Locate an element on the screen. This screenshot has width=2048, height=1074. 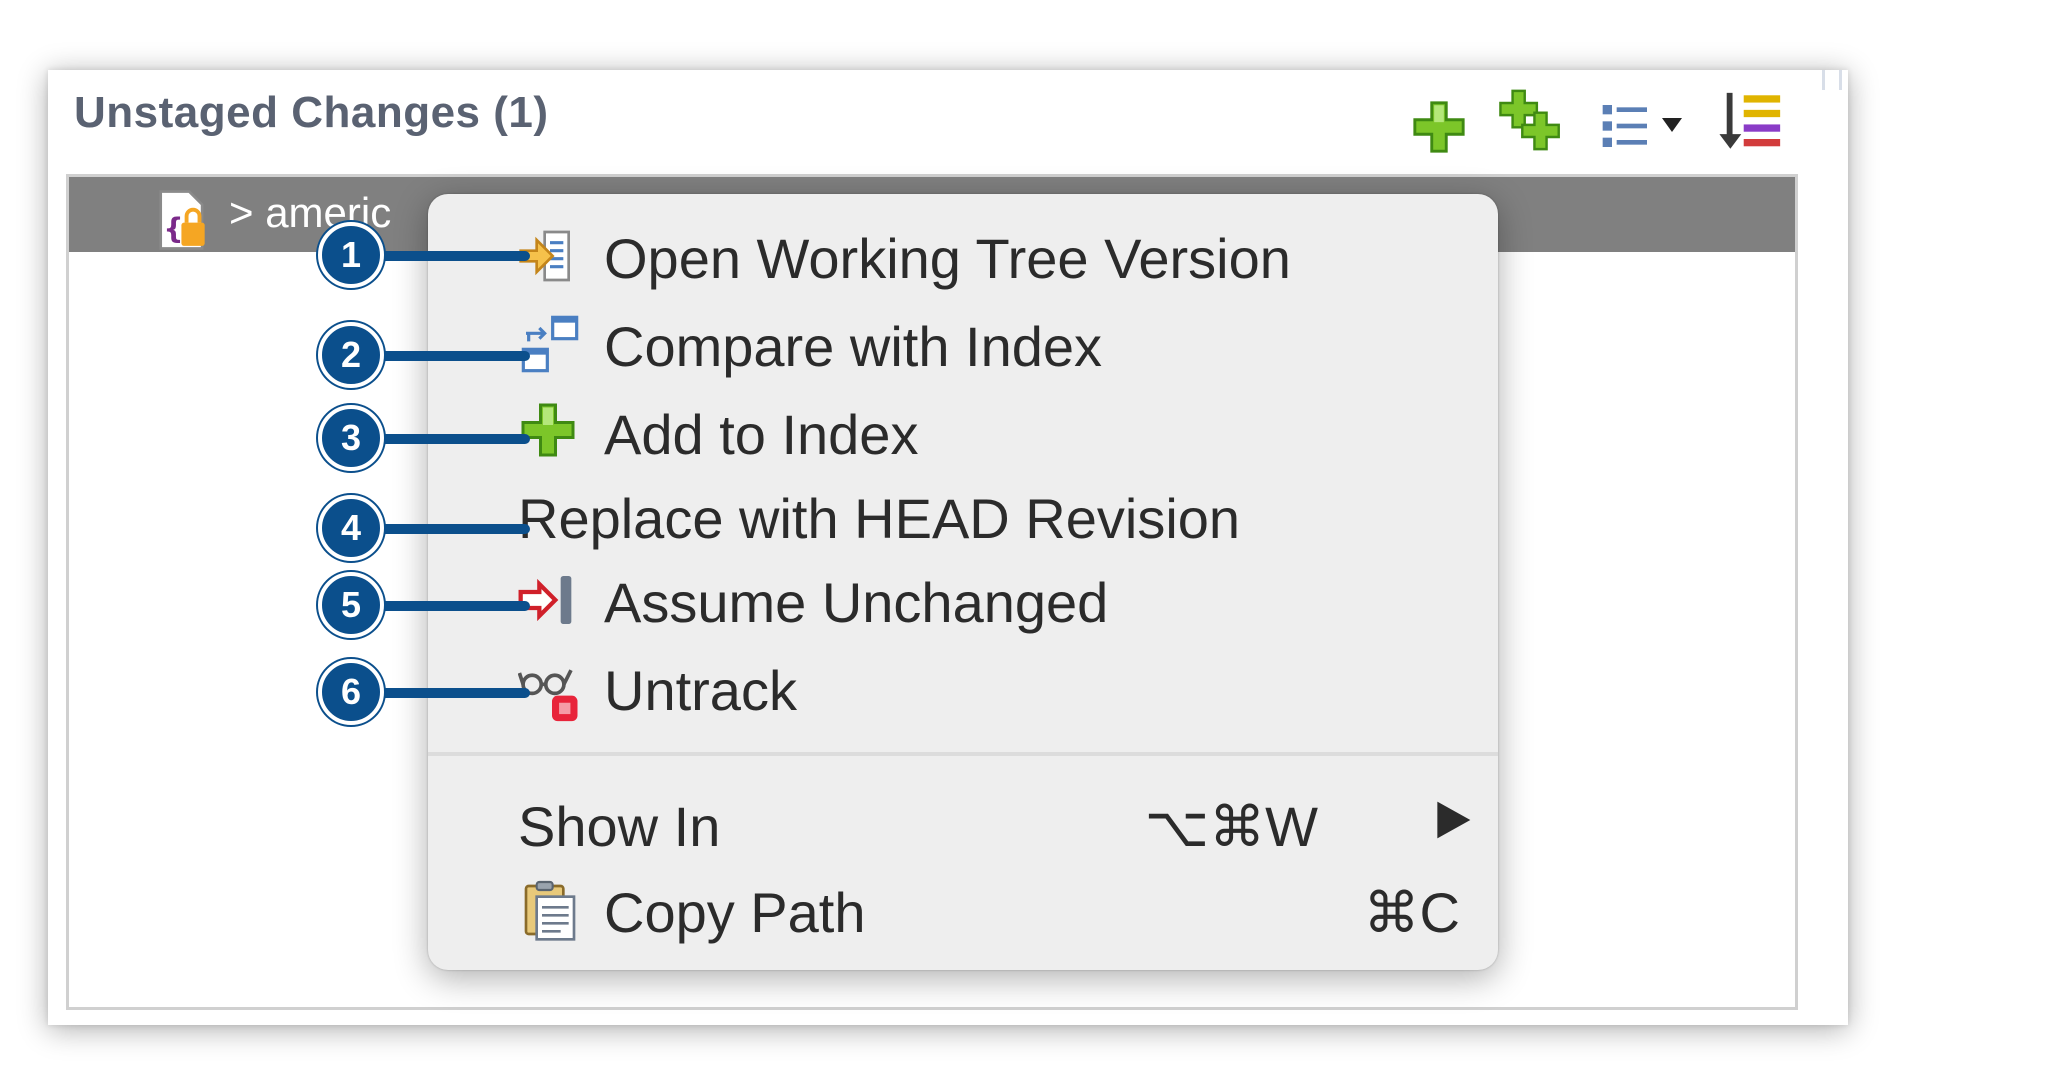
java-file-icon: { is located at coordinates (184, 222).